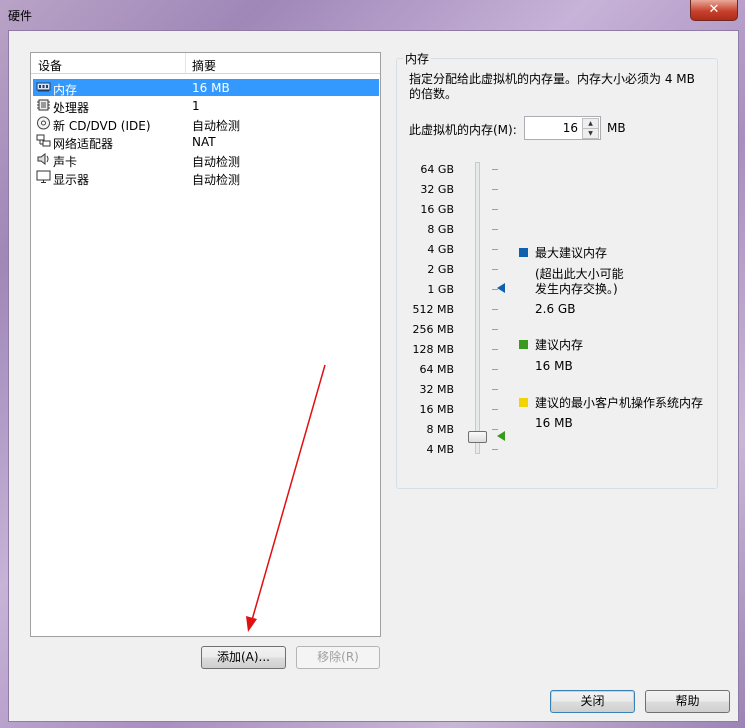  What do you see at coordinates (43, 105) in the screenshot?
I see `processor-icon` at bounding box center [43, 105].